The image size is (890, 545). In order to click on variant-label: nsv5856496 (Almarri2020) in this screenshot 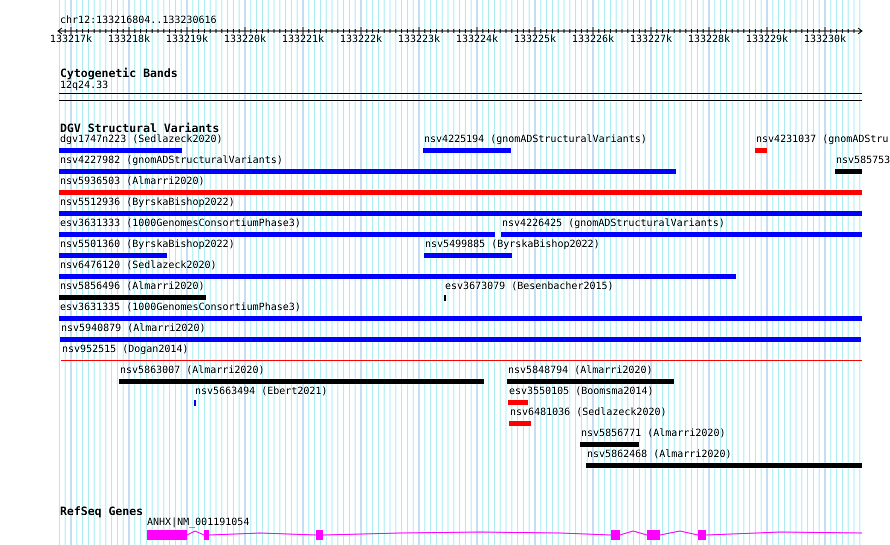, I will do `click(132, 287)`.